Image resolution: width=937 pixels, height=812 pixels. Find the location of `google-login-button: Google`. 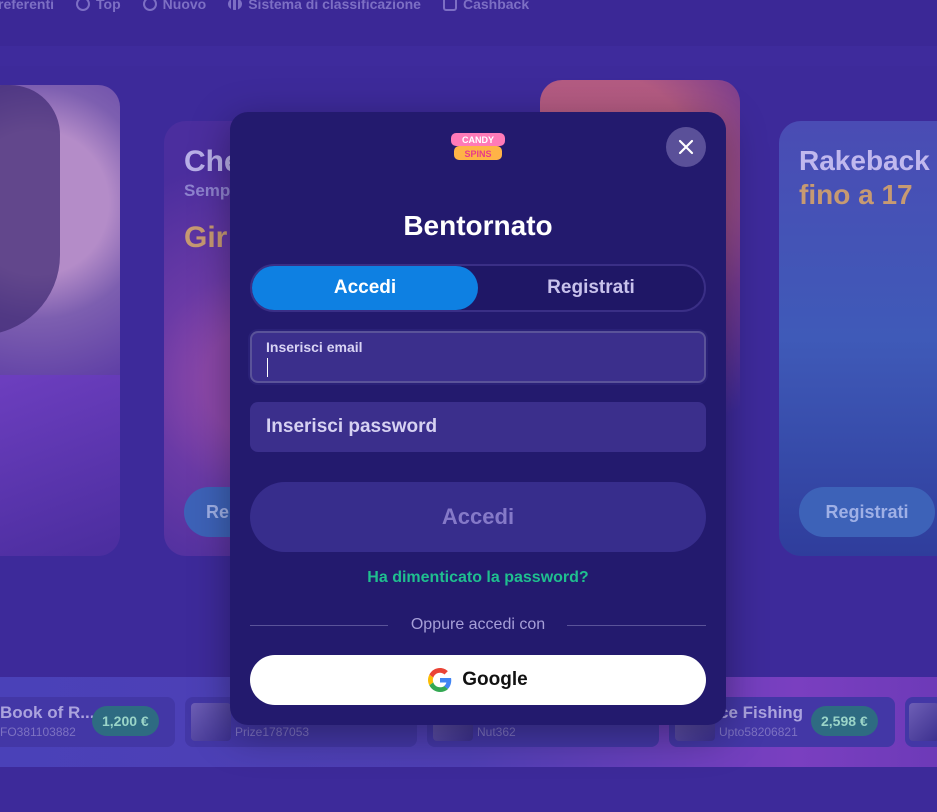

google-login-button: Google is located at coordinates (478, 680).